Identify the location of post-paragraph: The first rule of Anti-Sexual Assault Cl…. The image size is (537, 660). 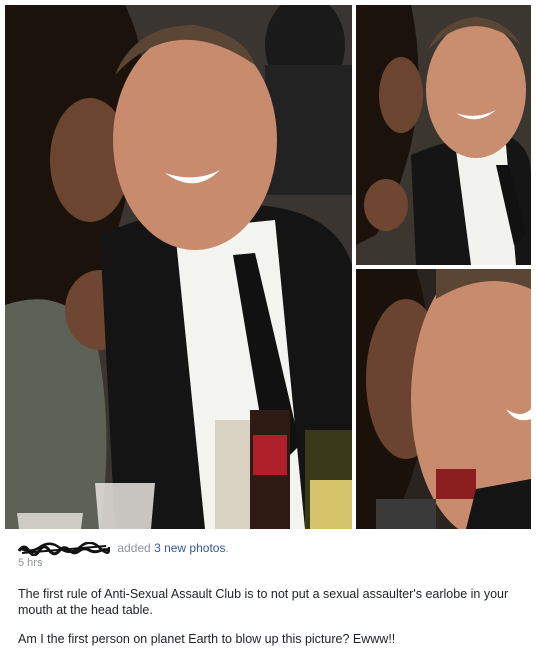
(263, 602).